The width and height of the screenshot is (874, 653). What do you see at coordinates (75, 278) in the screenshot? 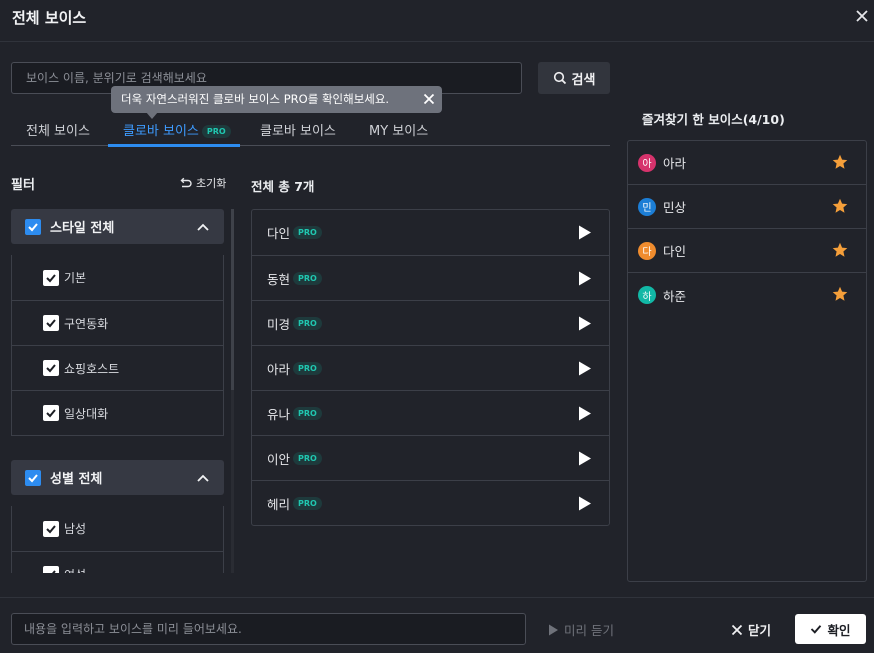
I see `option-label: 기본` at bounding box center [75, 278].